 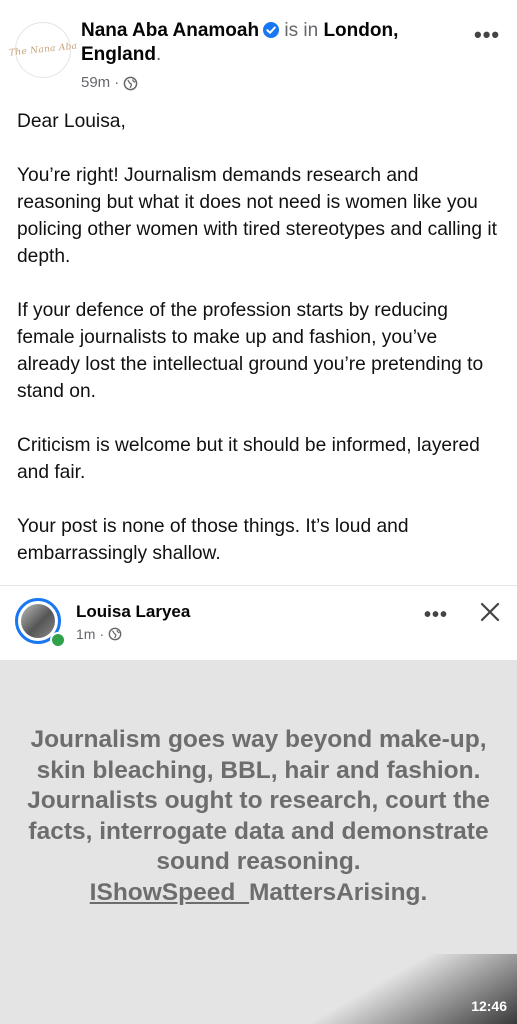 What do you see at coordinates (487, 35) in the screenshot?
I see `more-options-icon: •••` at bounding box center [487, 35].